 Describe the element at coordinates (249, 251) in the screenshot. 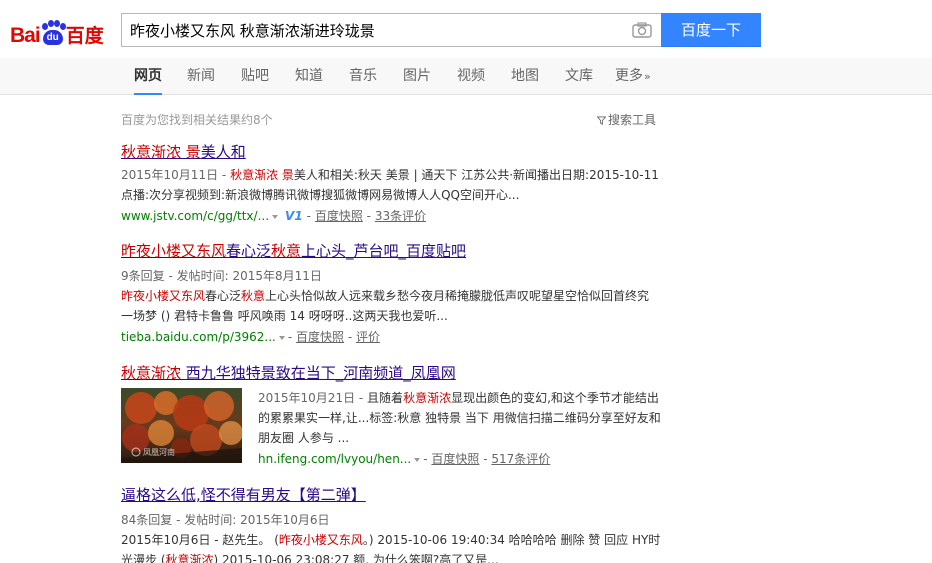

I see `title-text: 春心泛` at that location.